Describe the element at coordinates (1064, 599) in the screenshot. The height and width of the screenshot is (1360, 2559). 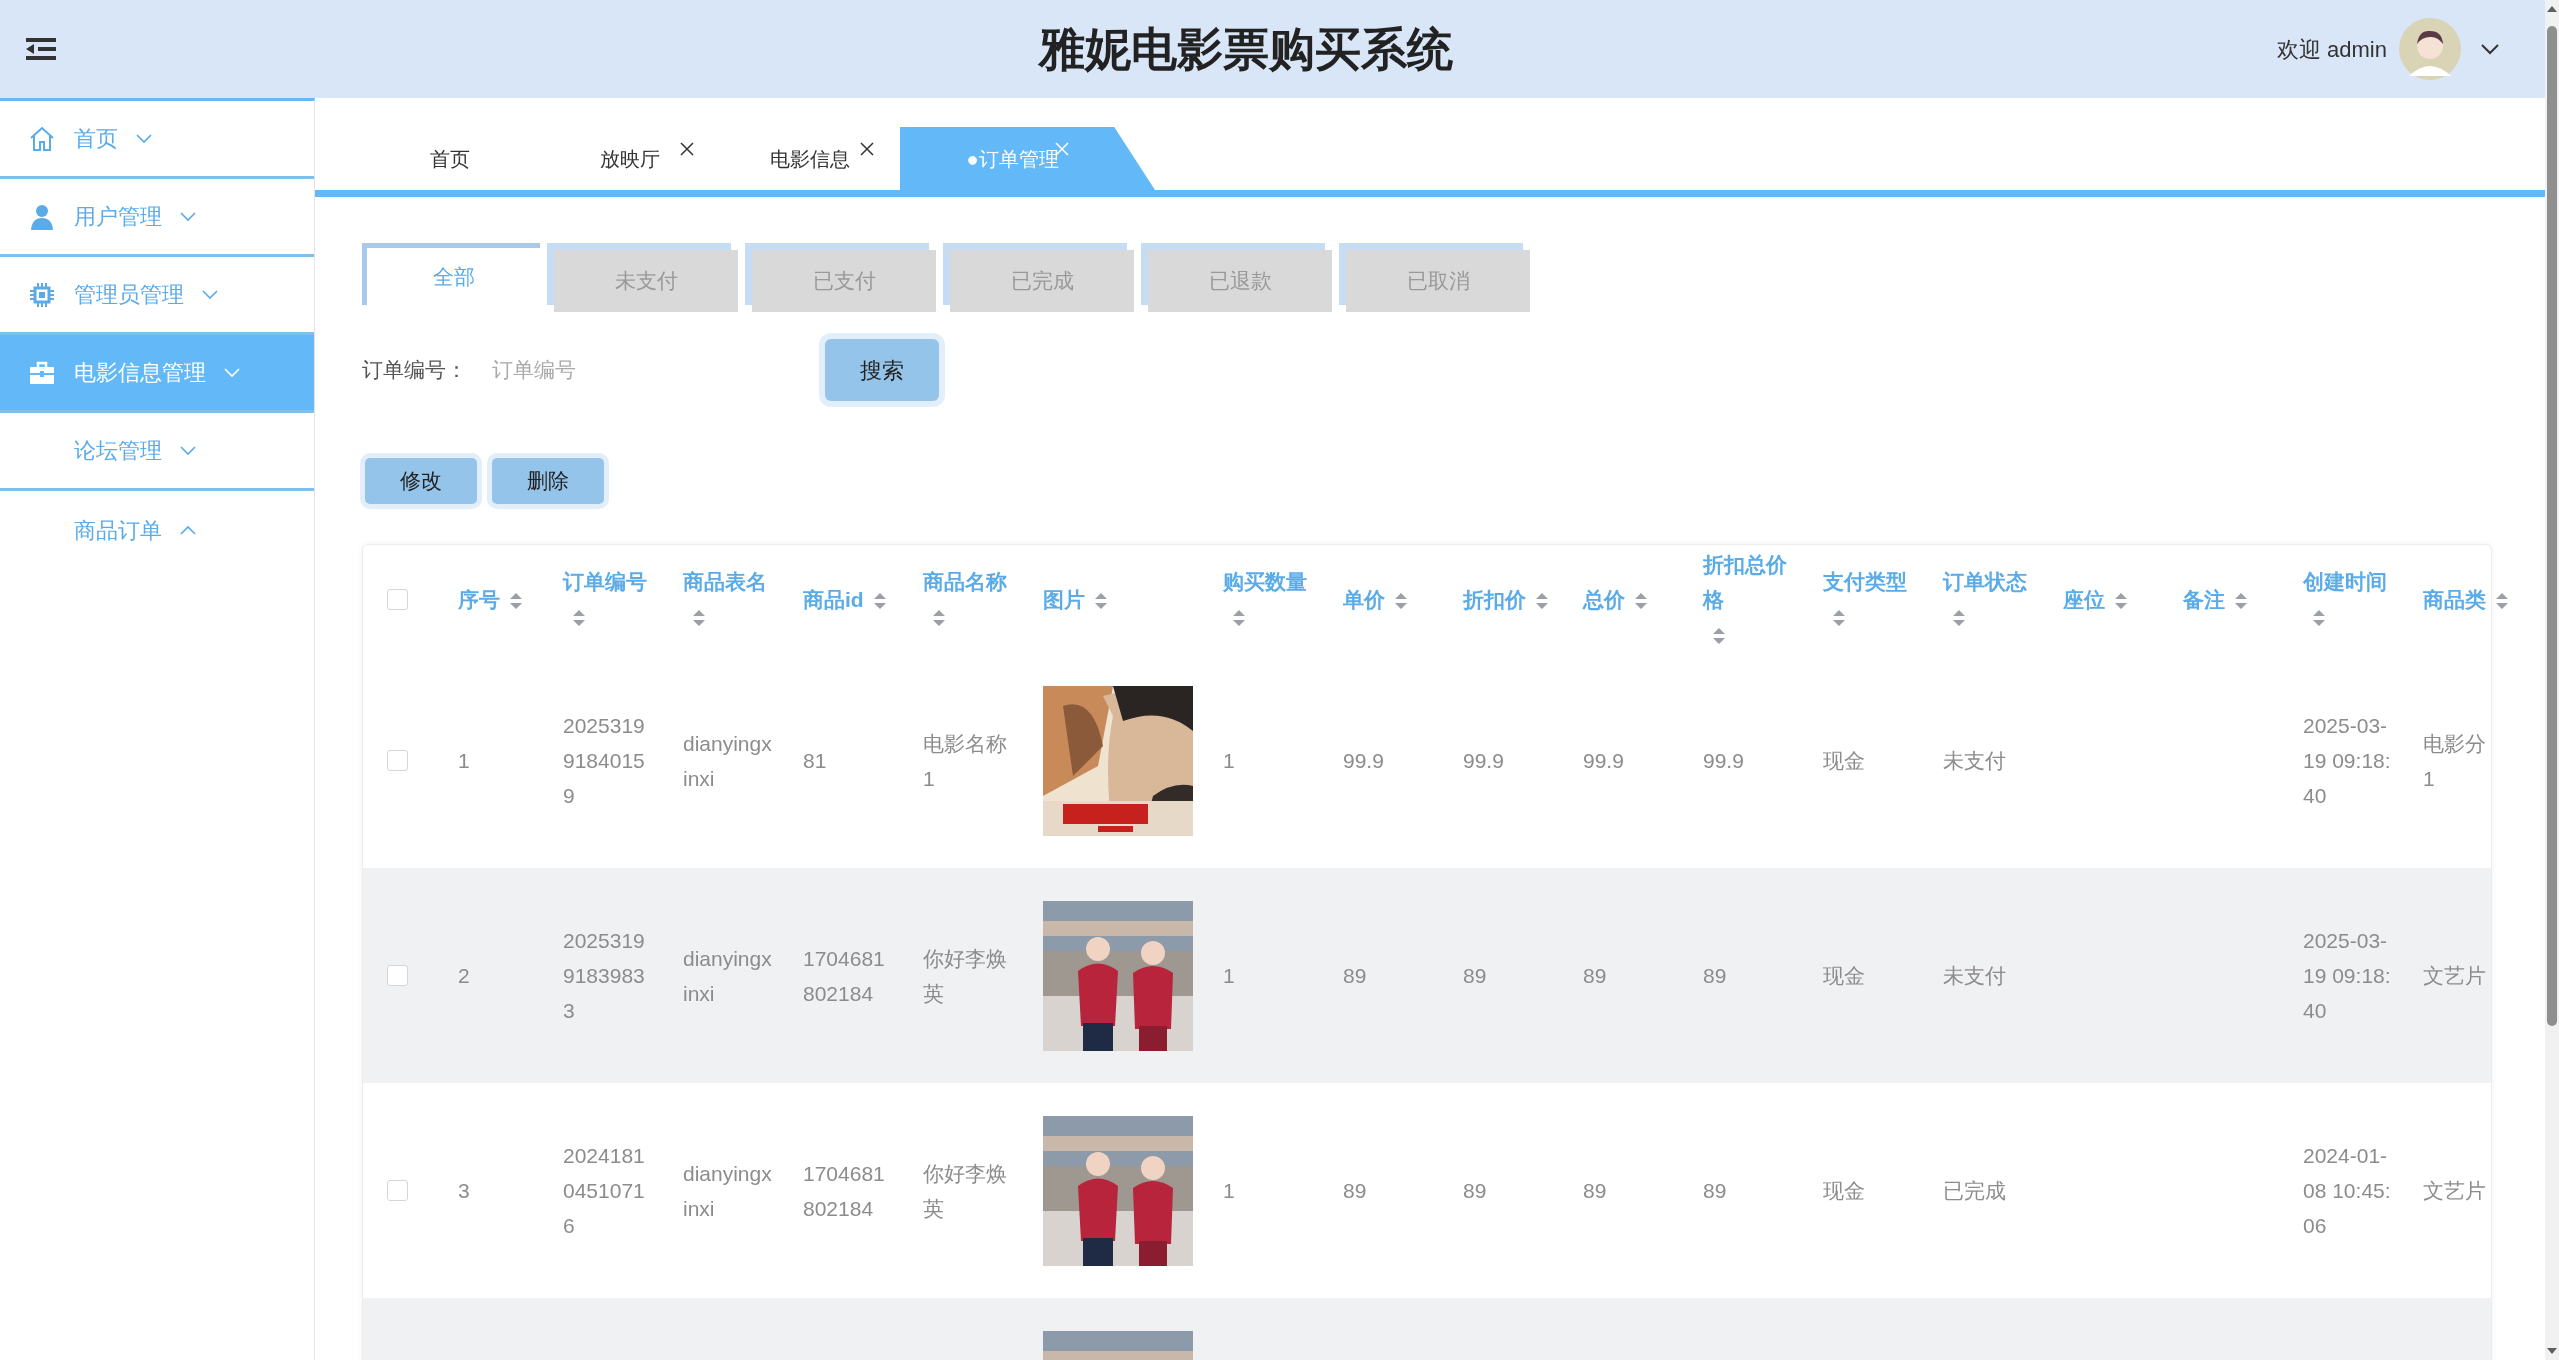
I see `column-header: 图片` at that location.